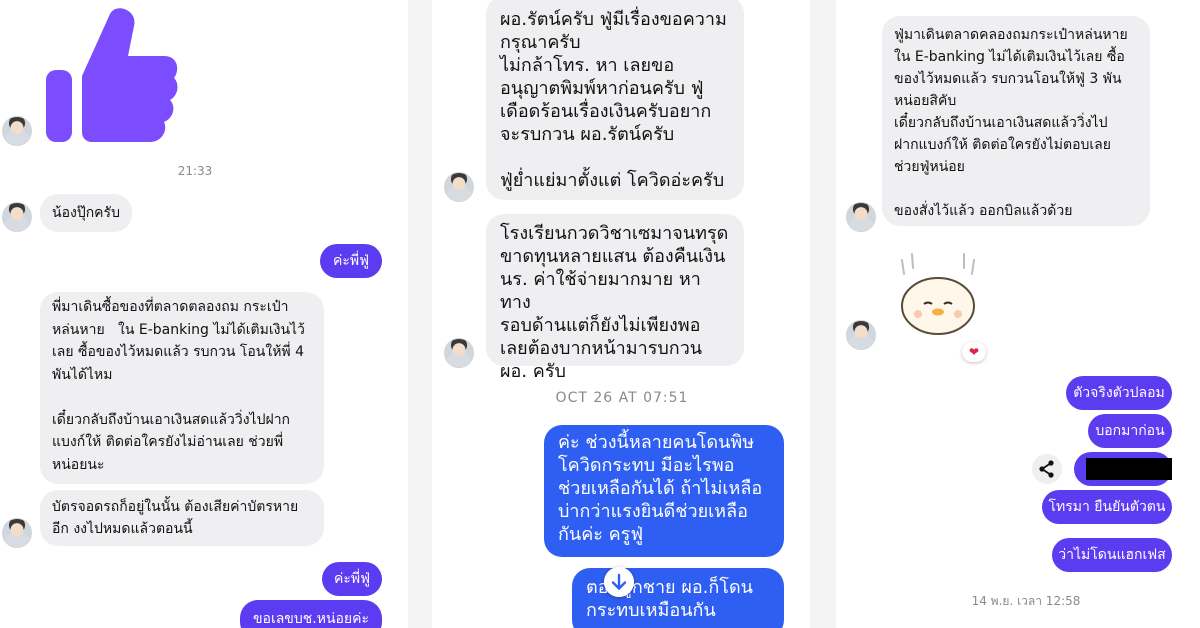 The height and width of the screenshot is (628, 1200). What do you see at coordinates (1026, 601) in the screenshot?
I see `timestamp: 14 พ.ย. เวลา 12:58` at bounding box center [1026, 601].